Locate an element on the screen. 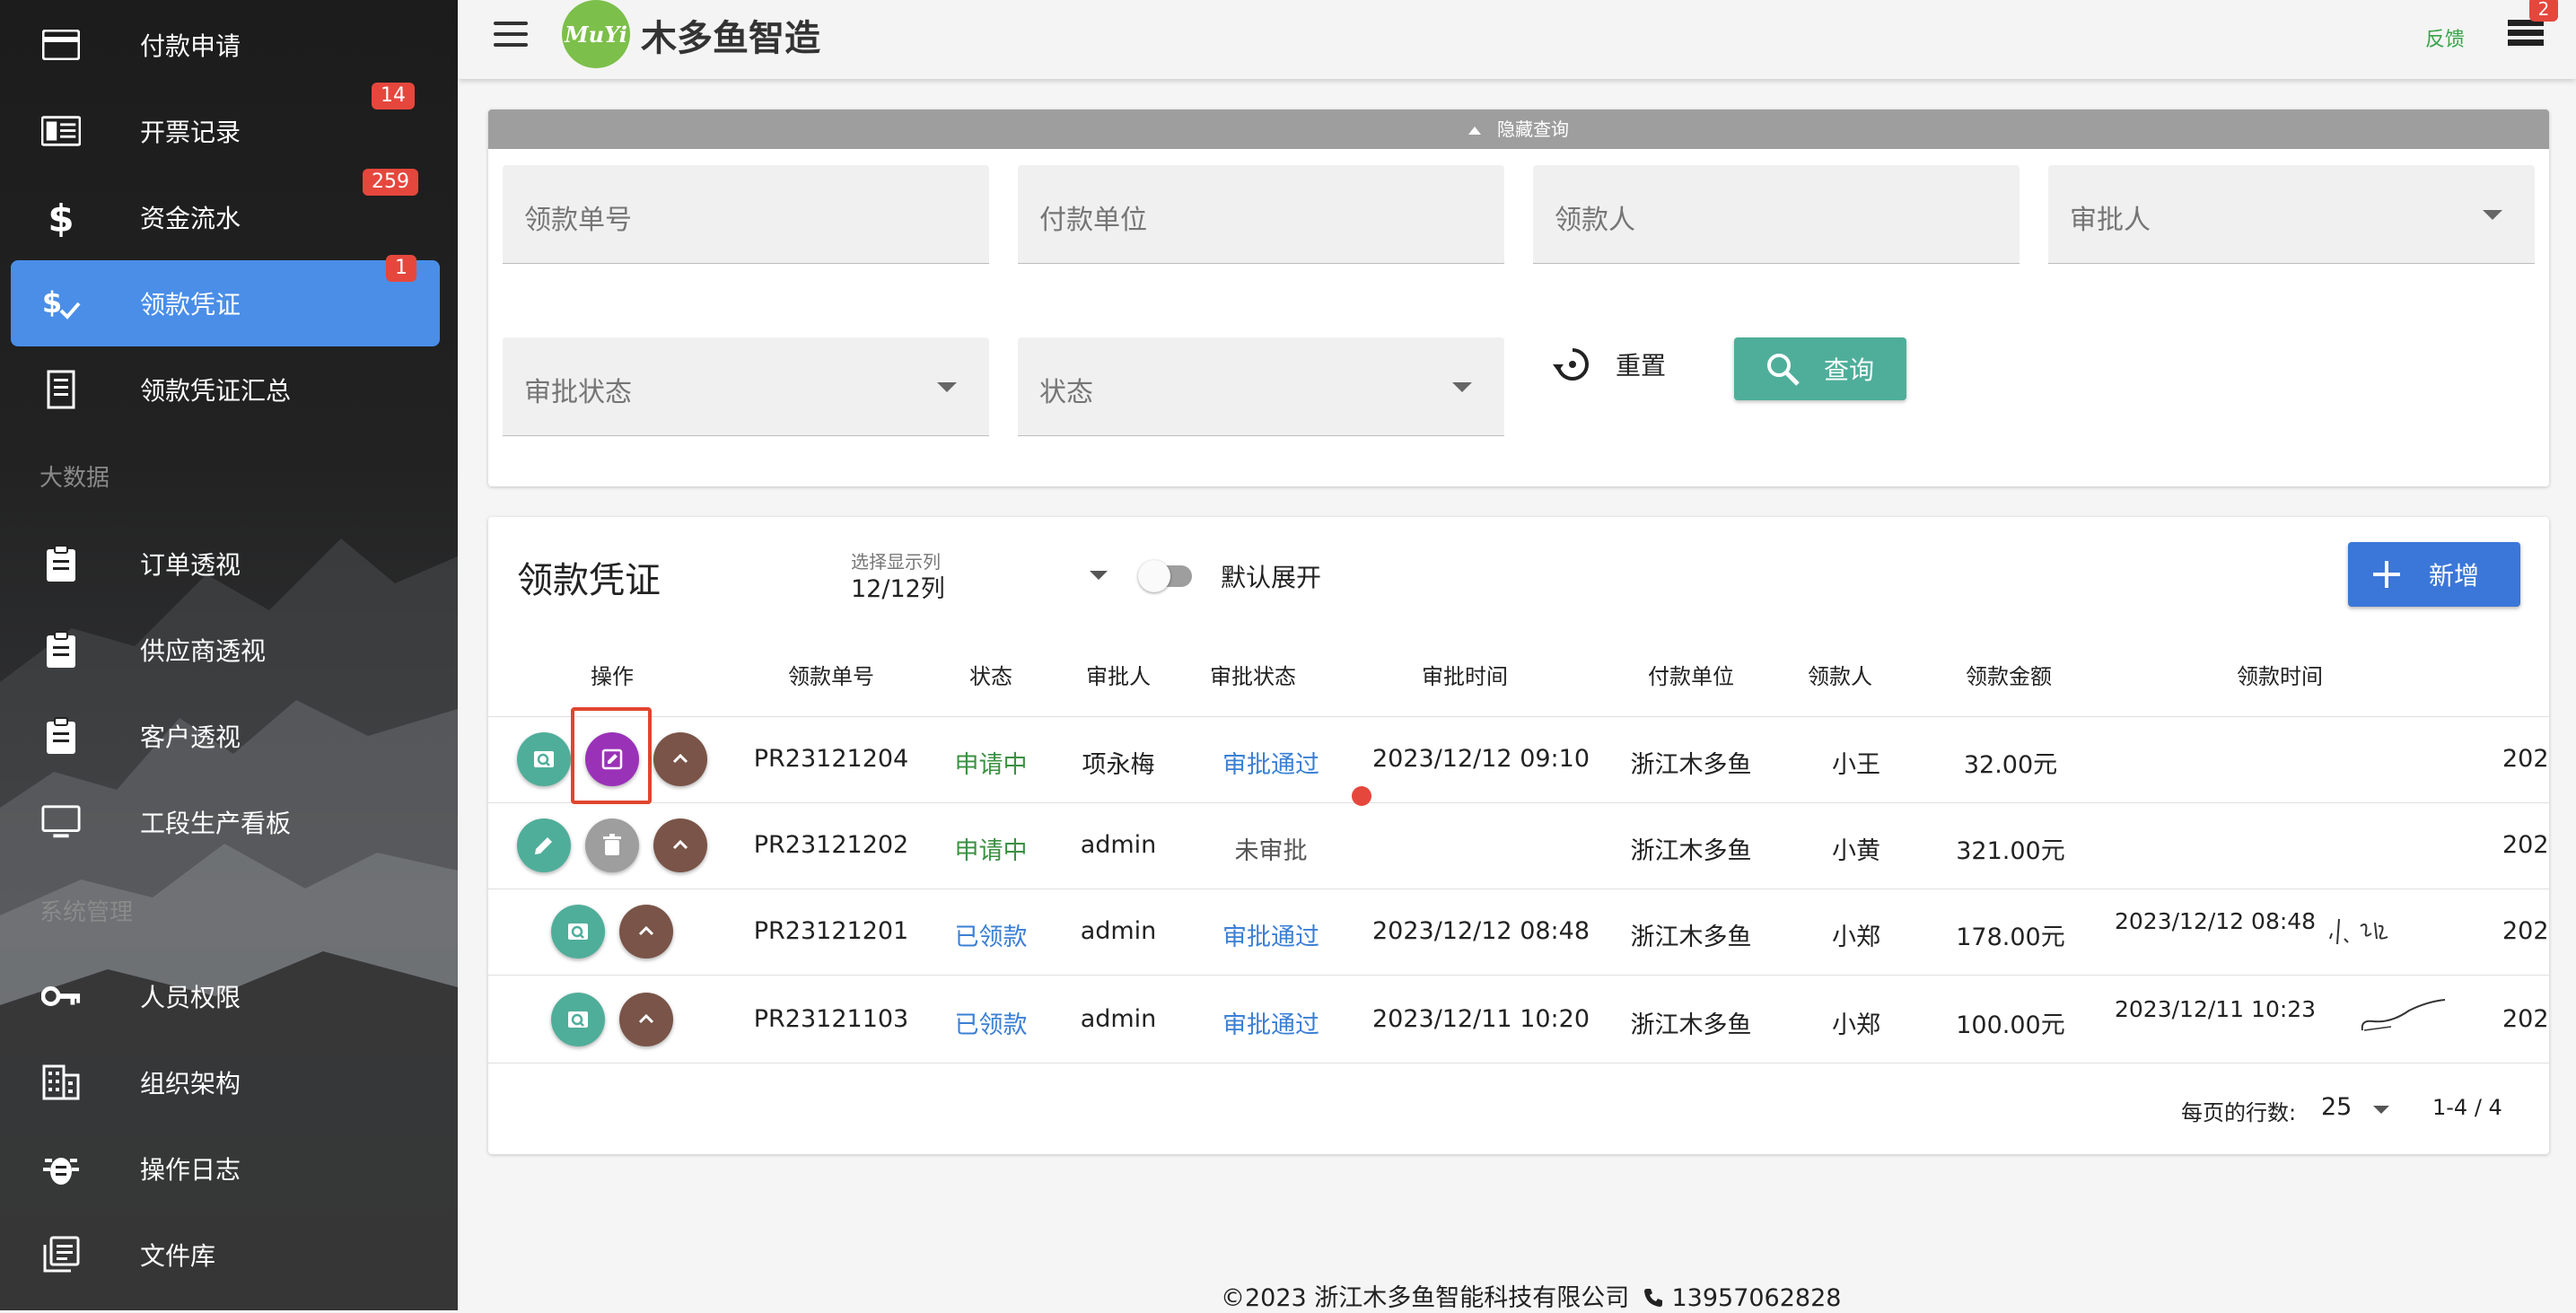 The width and height of the screenshot is (2576, 1313). list-icon is located at coordinates (2526, 36).